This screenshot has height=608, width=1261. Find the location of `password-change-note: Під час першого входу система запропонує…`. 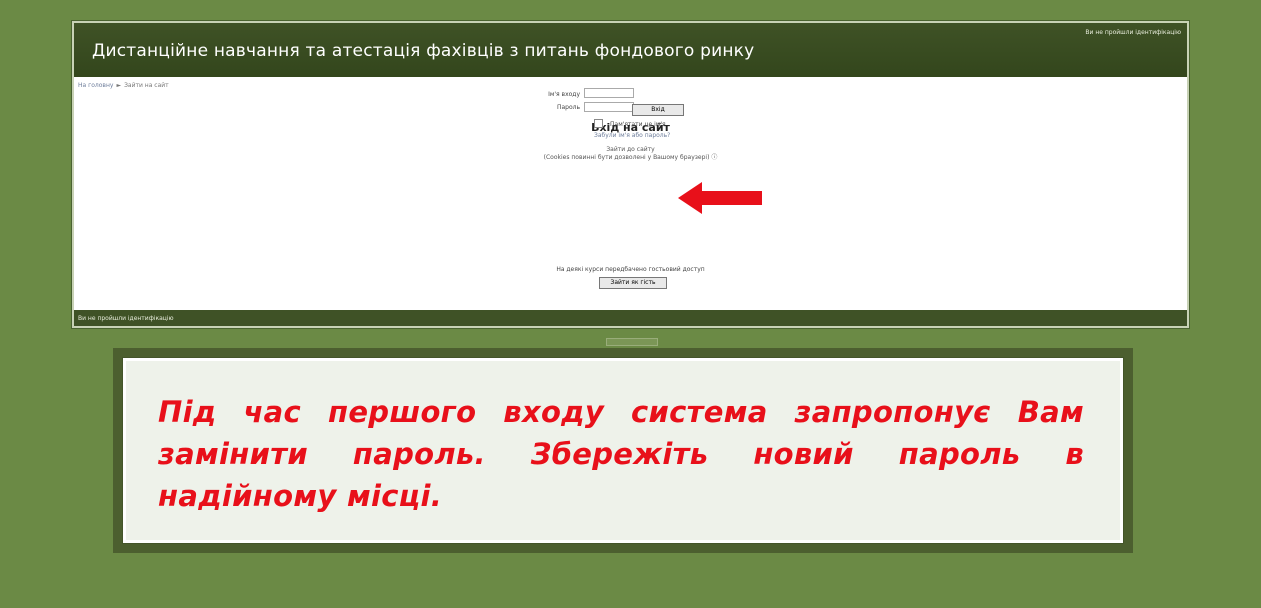

password-change-note: Під час першого входу система запропонує… is located at coordinates (621, 454).